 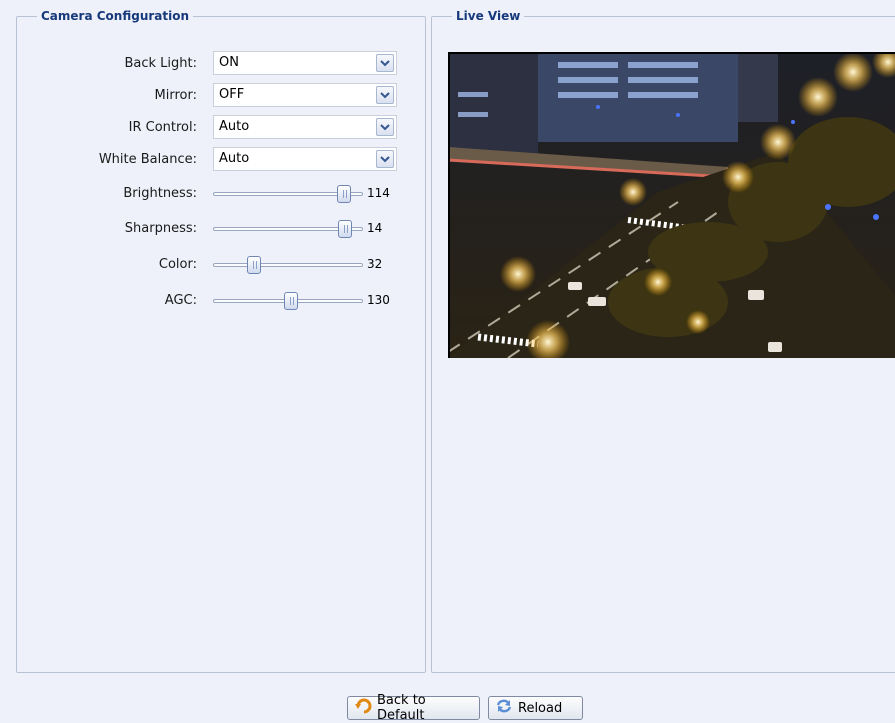 I want to click on white-balance-select: Auto, so click(x=305, y=159).